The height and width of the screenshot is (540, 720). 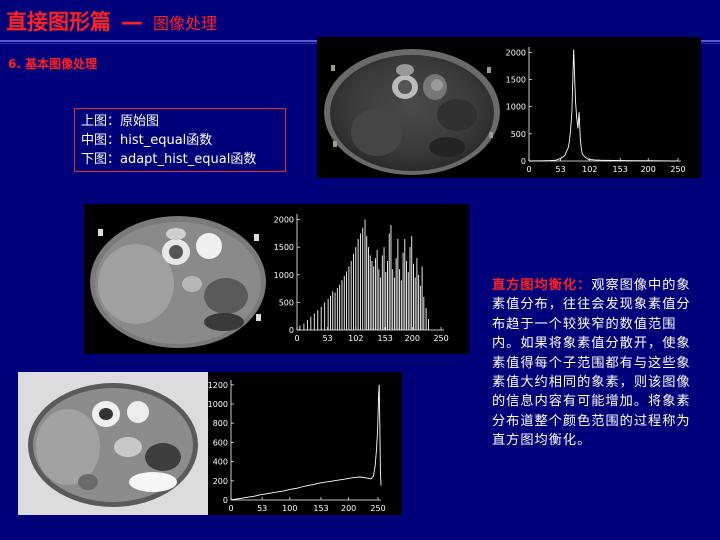 I want to click on adapt-hist-equal-panel: 0 200 400 600 800 1000 1200 0 53 100 153 200 250, so click(x=210, y=443).